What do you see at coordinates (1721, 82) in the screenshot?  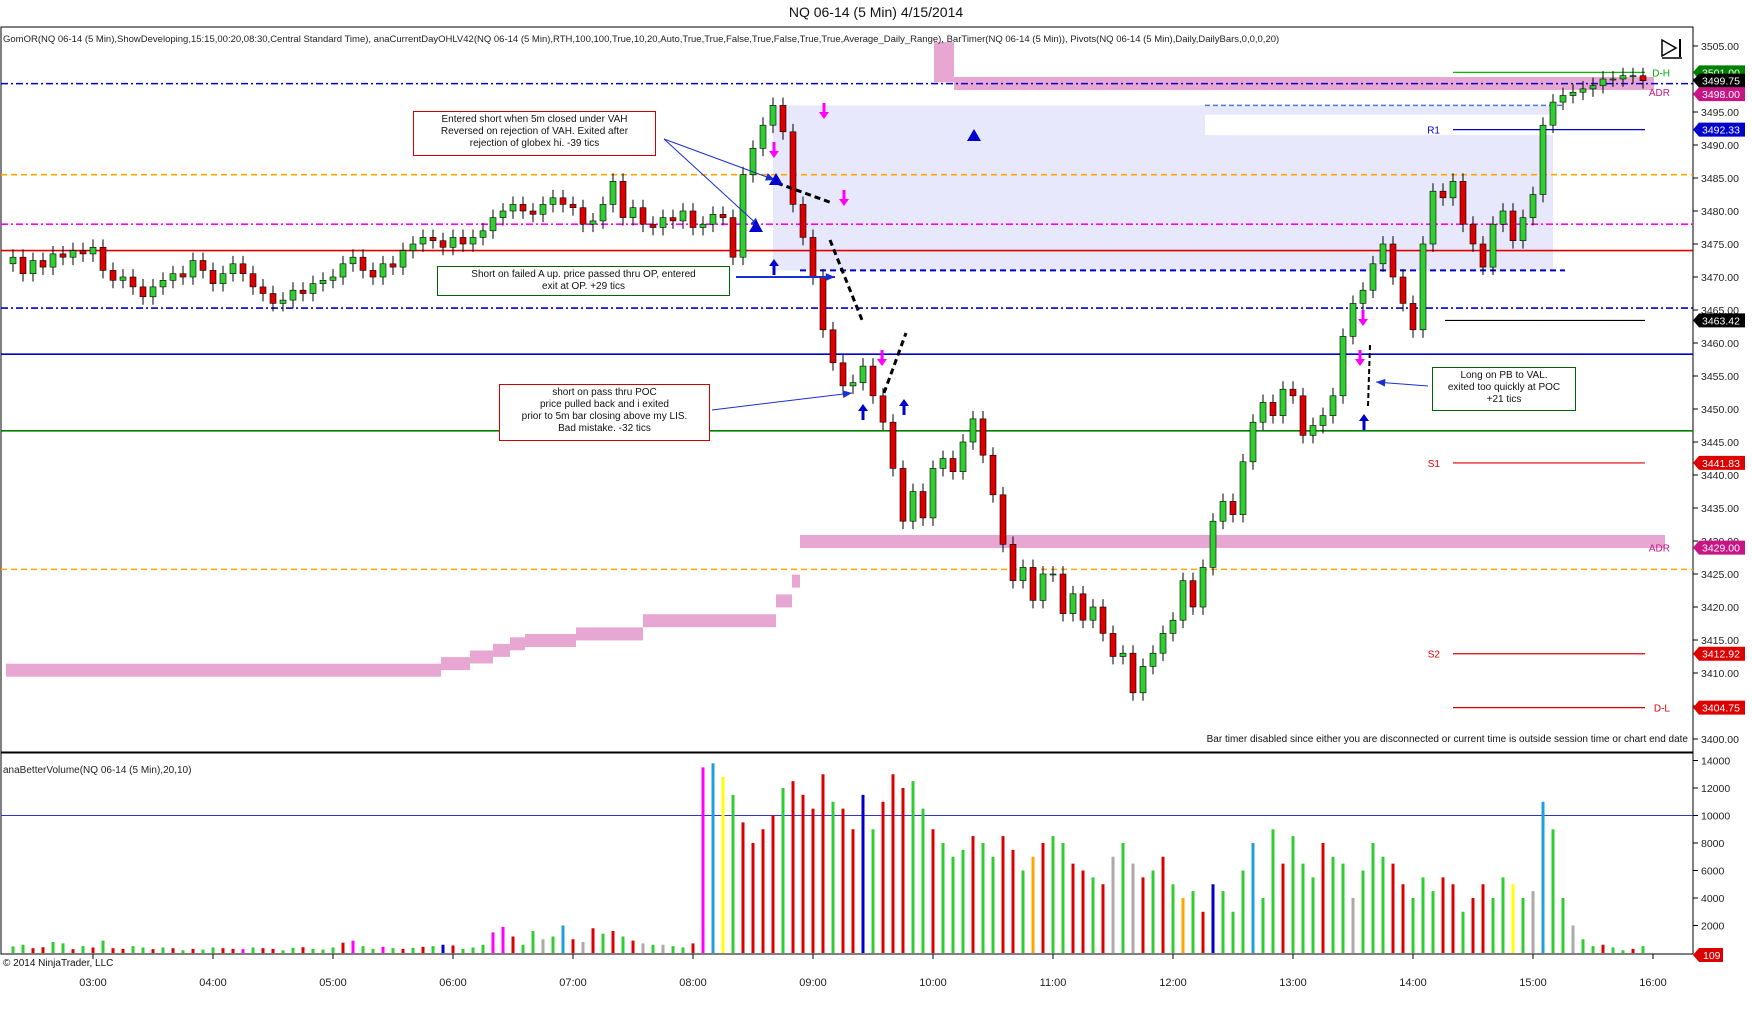 I see `price-flag-label: 3499.75` at bounding box center [1721, 82].